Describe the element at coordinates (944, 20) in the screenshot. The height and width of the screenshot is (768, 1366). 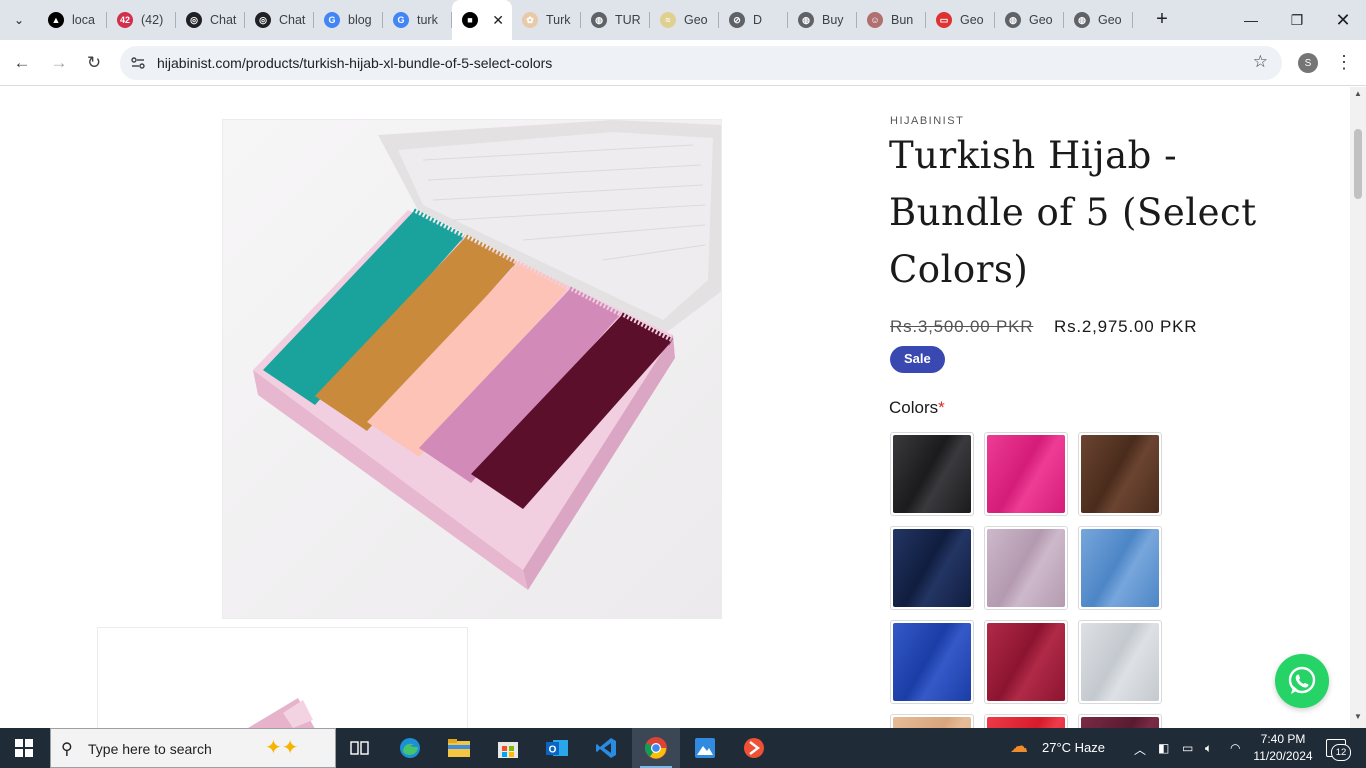
I see `tab-favicon-icon: ▭` at that location.